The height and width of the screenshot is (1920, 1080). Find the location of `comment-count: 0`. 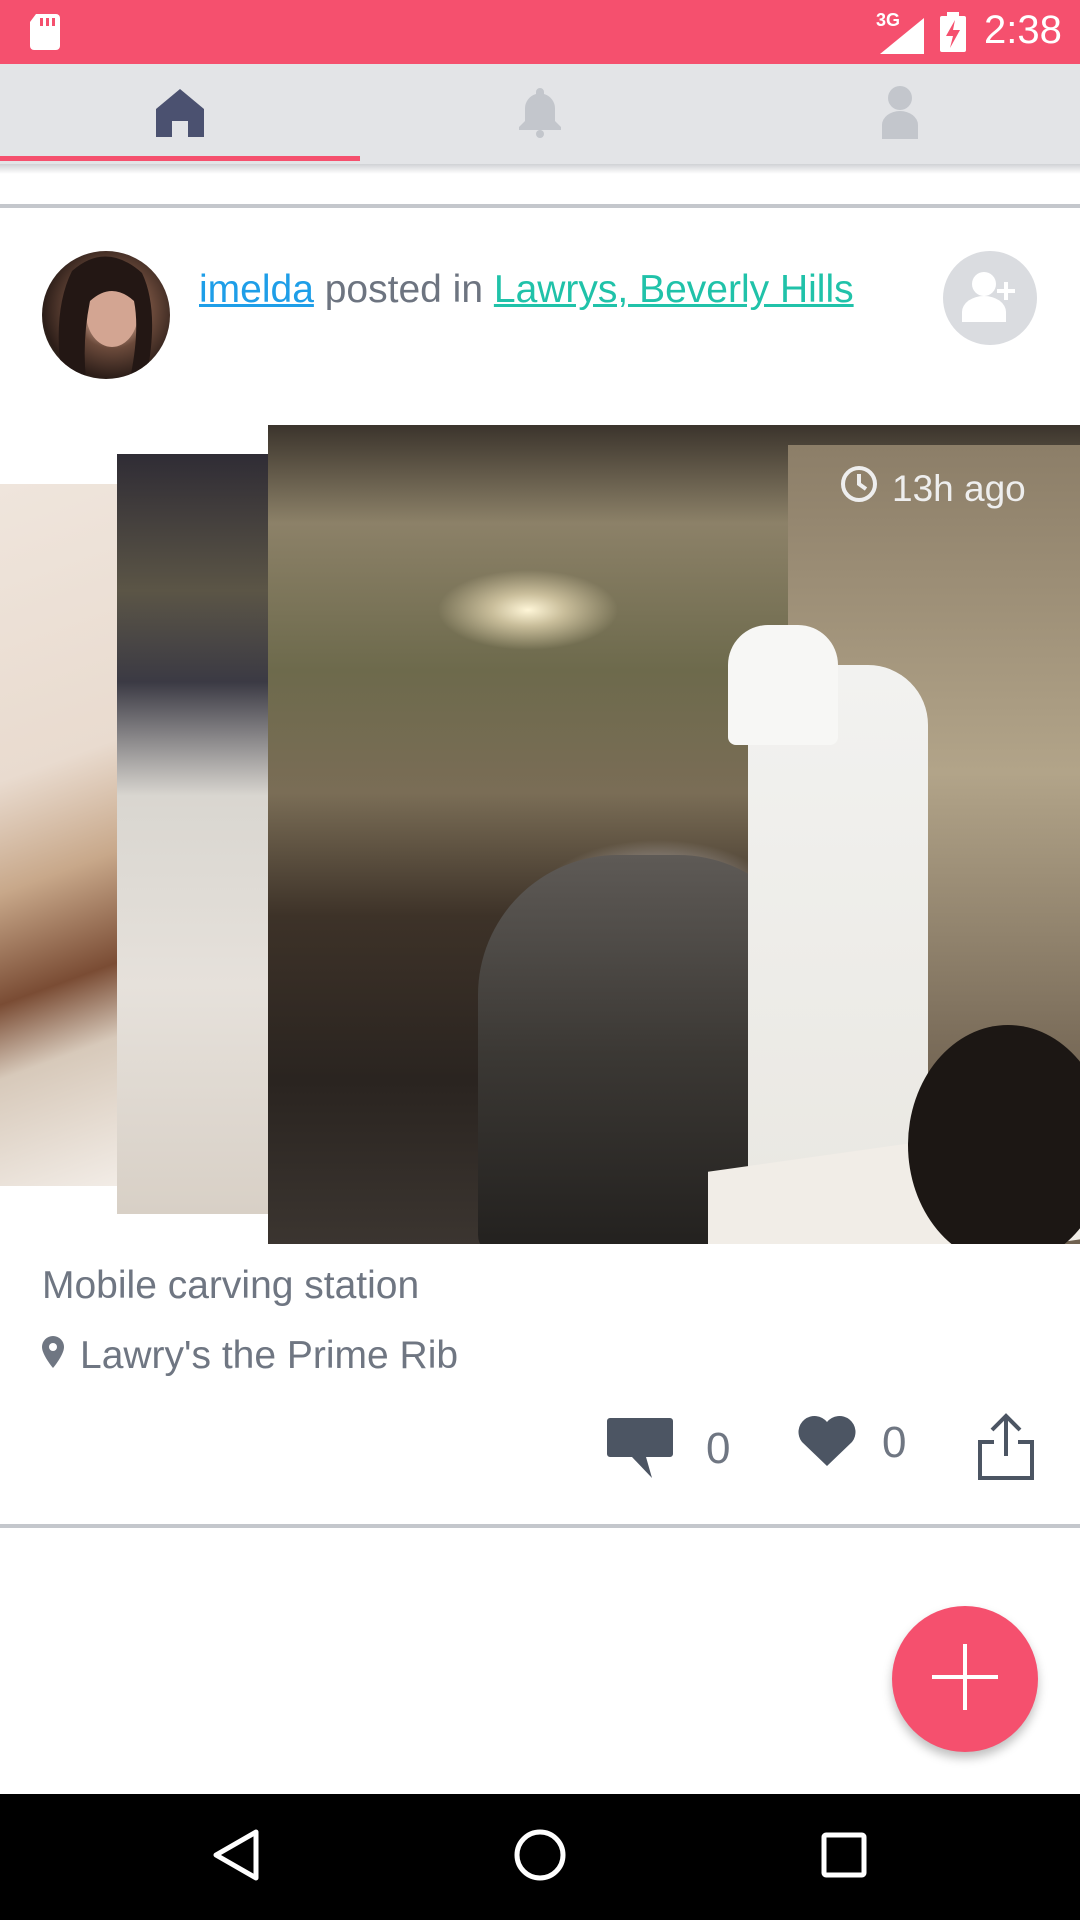

comment-count: 0 is located at coordinates (718, 1448).